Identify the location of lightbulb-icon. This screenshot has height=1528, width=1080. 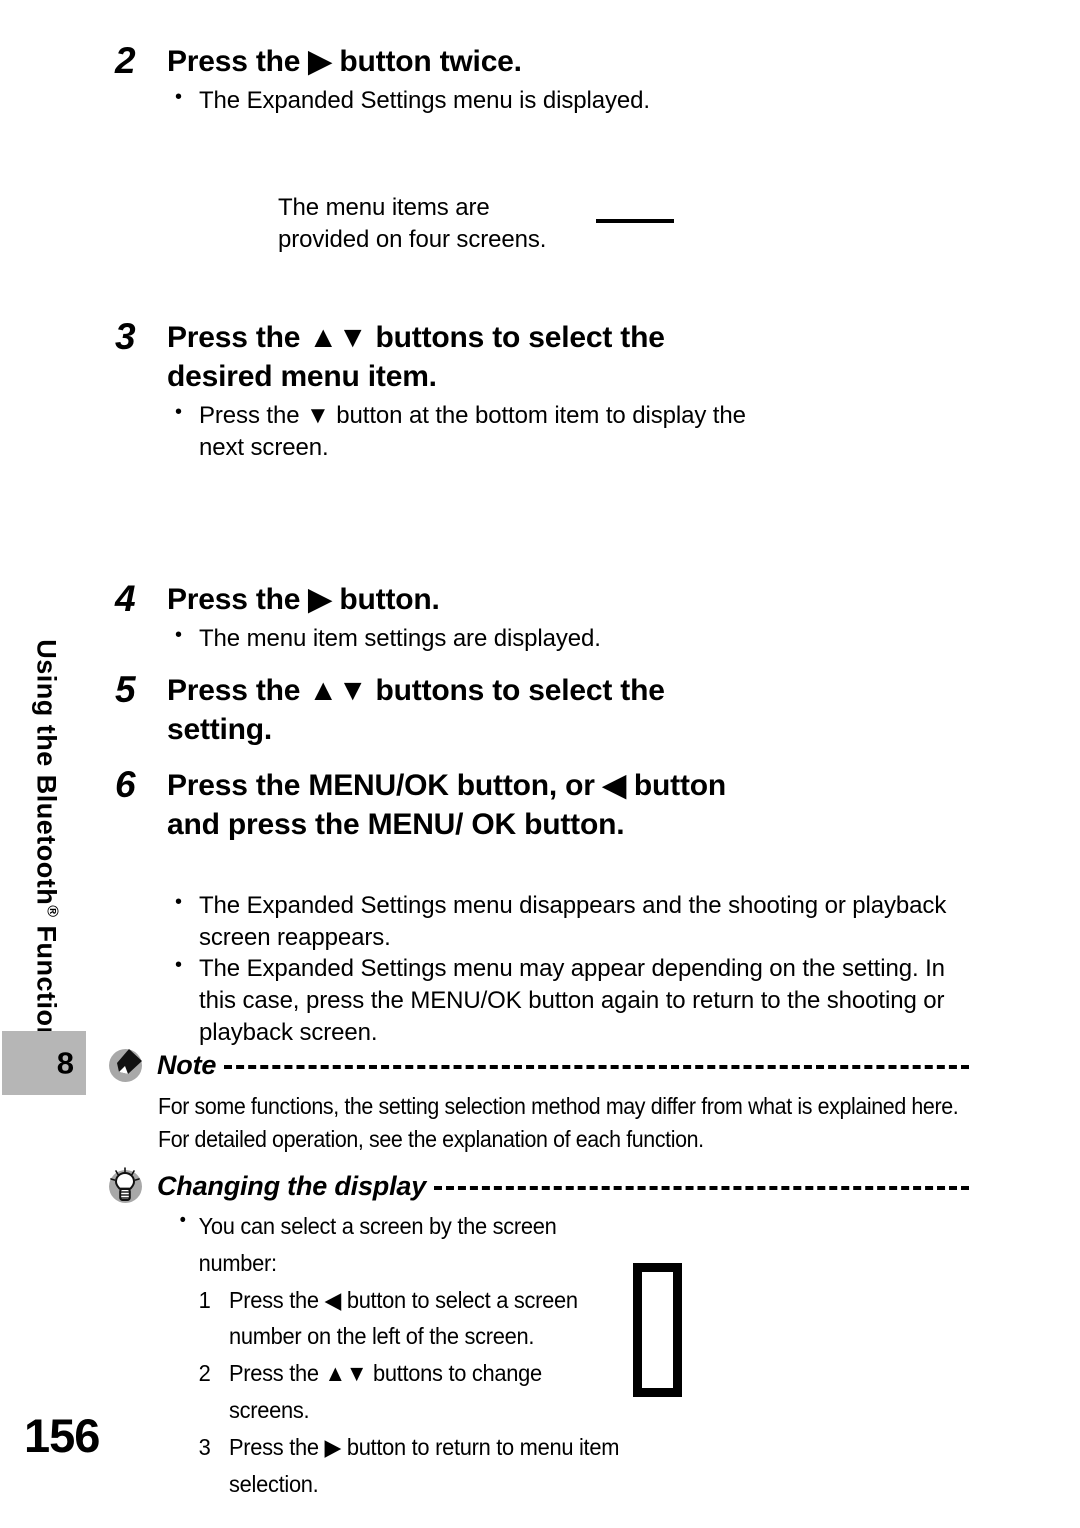
(126, 1186).